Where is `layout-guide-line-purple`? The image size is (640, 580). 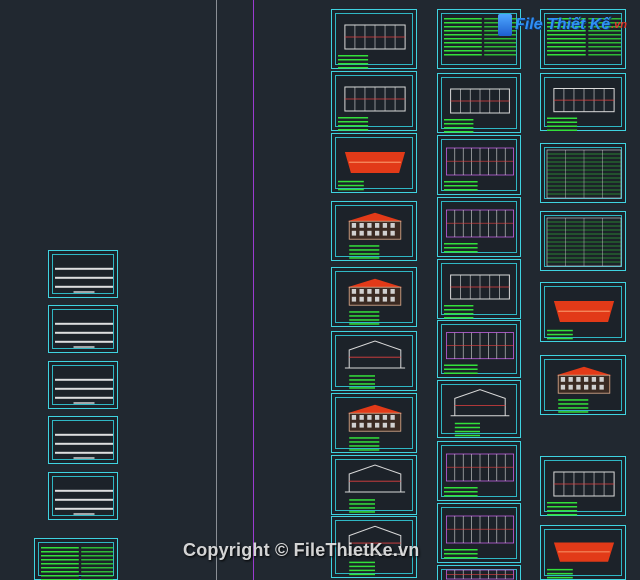
layout-guide-line-purple is located at coordinates (253, 290).